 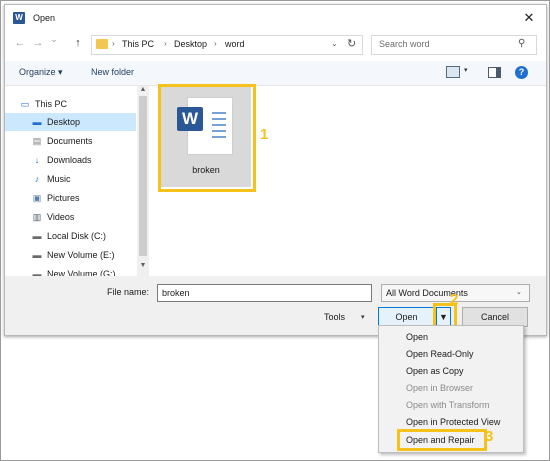 What do you see at coordinates (77, 236) in the screenshot?
I see `sidebar-item-label: Local Disk (C:)` at bounding box center [77, 236].